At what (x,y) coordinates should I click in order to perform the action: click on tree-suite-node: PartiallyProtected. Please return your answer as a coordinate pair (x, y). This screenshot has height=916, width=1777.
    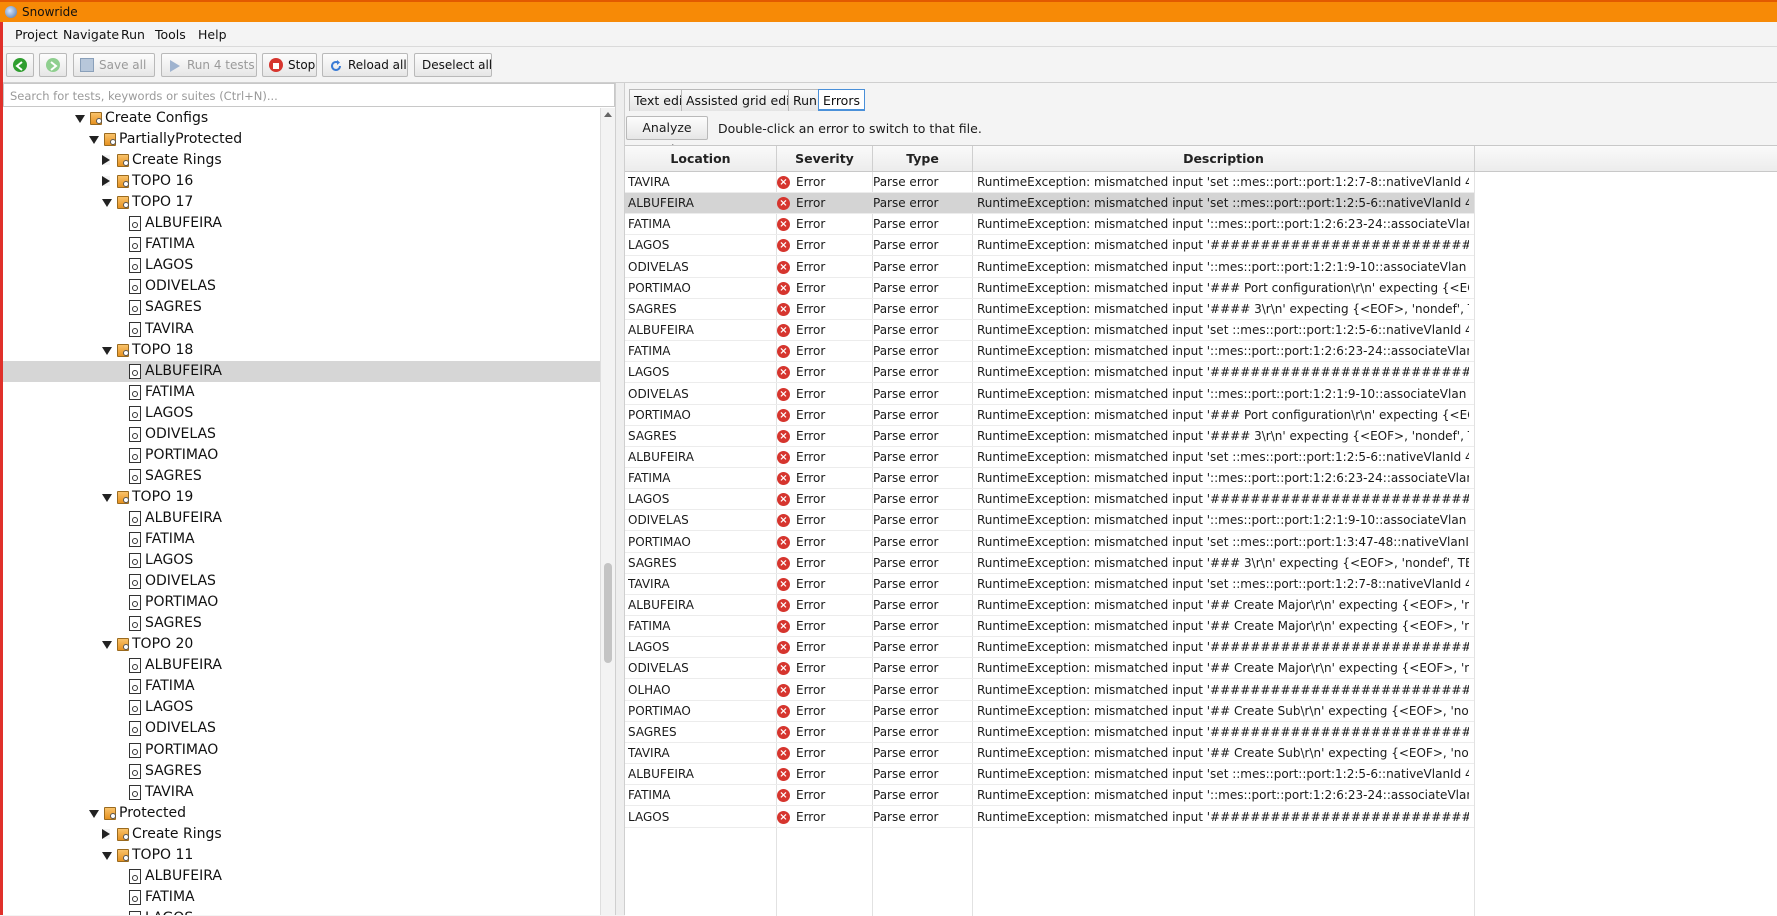
    Looking at the image, I should click on (301, 139).